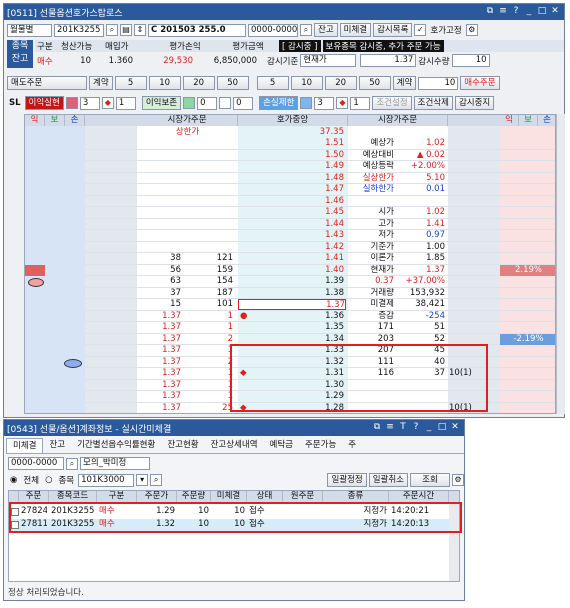  Describe the element at coordinates (73, 363) in the screenshot. I see `sl-ellipse-icon` at that location.